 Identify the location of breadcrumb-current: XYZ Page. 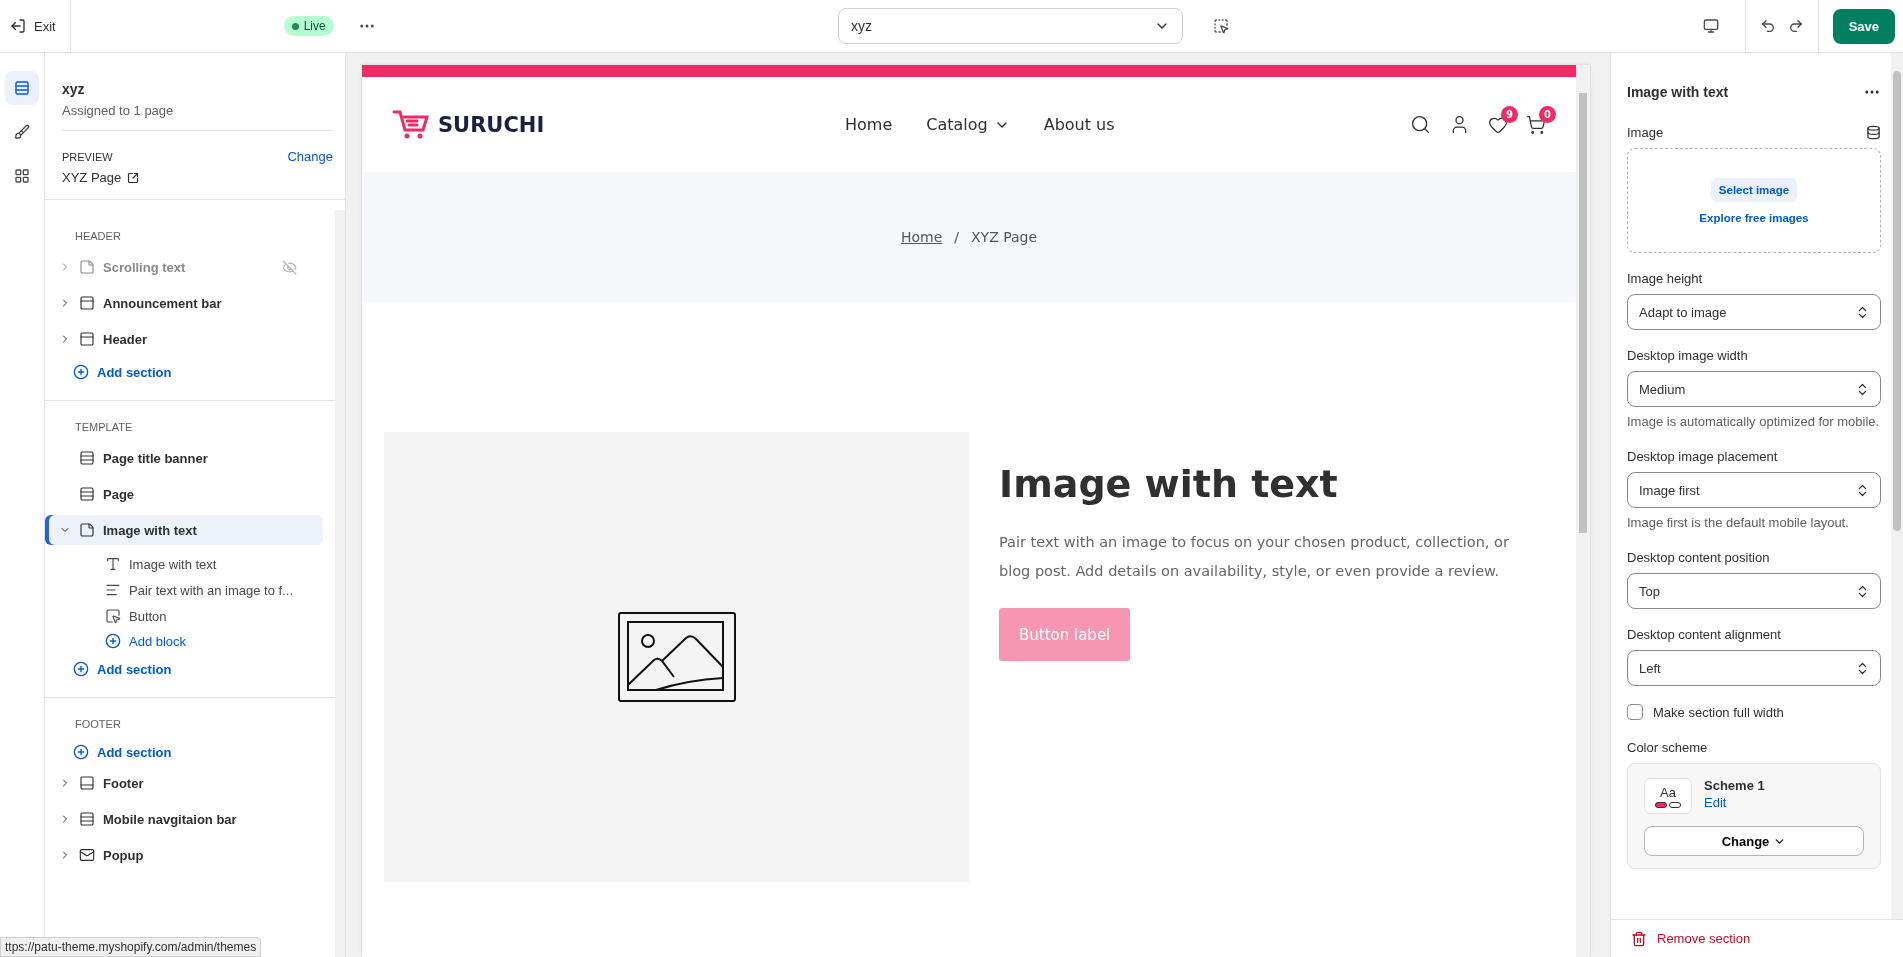
(1004, 237).